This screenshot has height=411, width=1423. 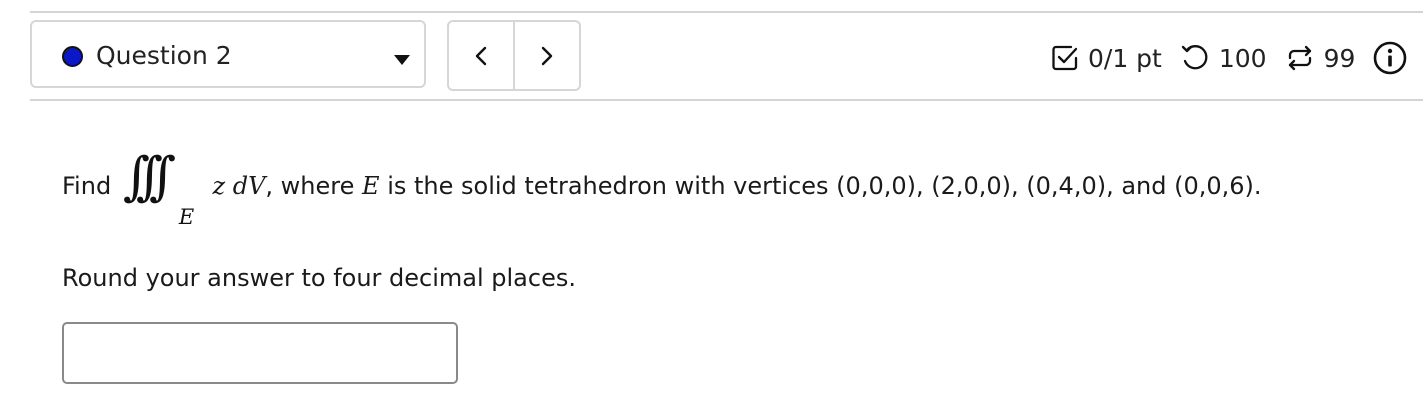 What do you see at coordinates (1194, 57) in the screenshot?
I see `undo-icon` at bounding box center [1194, 57].